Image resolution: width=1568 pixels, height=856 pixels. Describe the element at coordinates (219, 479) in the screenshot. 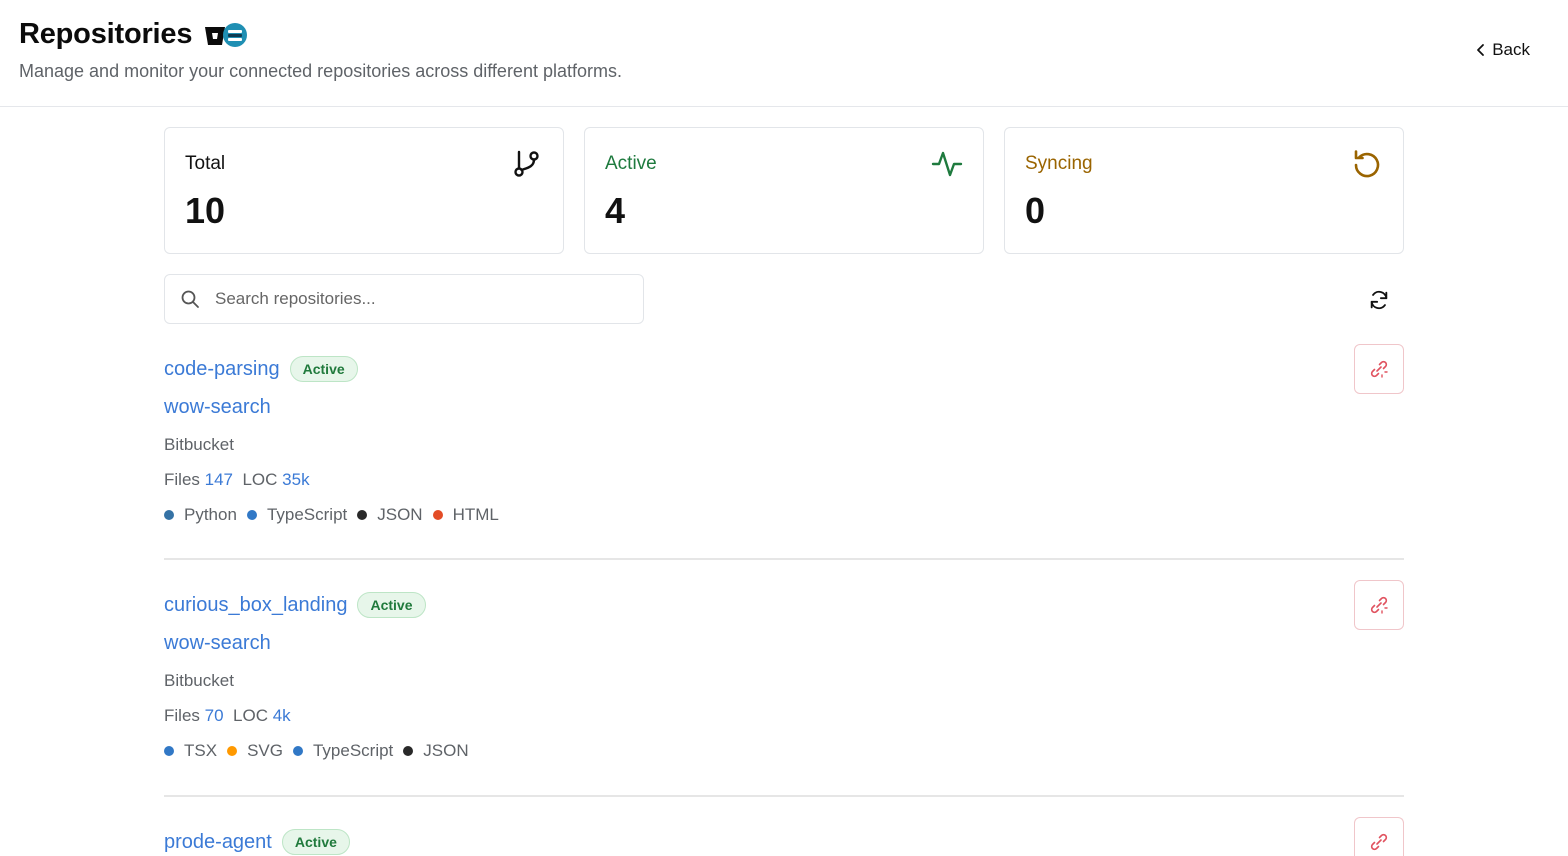

I see `files-count: 147` at that location.